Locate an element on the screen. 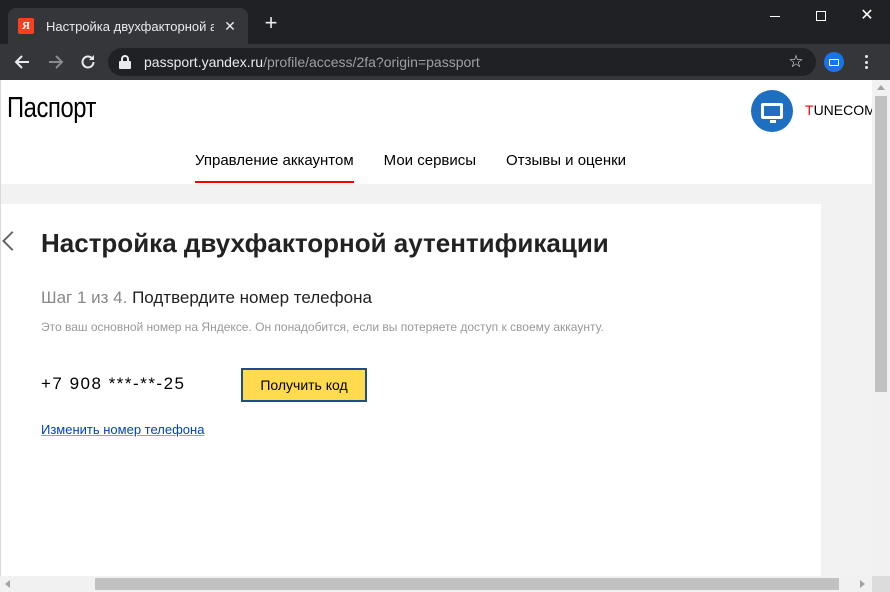  step-heading: Шаг 1 из 4. Подтвердите номер телефона is located at coordinates (206, 298).